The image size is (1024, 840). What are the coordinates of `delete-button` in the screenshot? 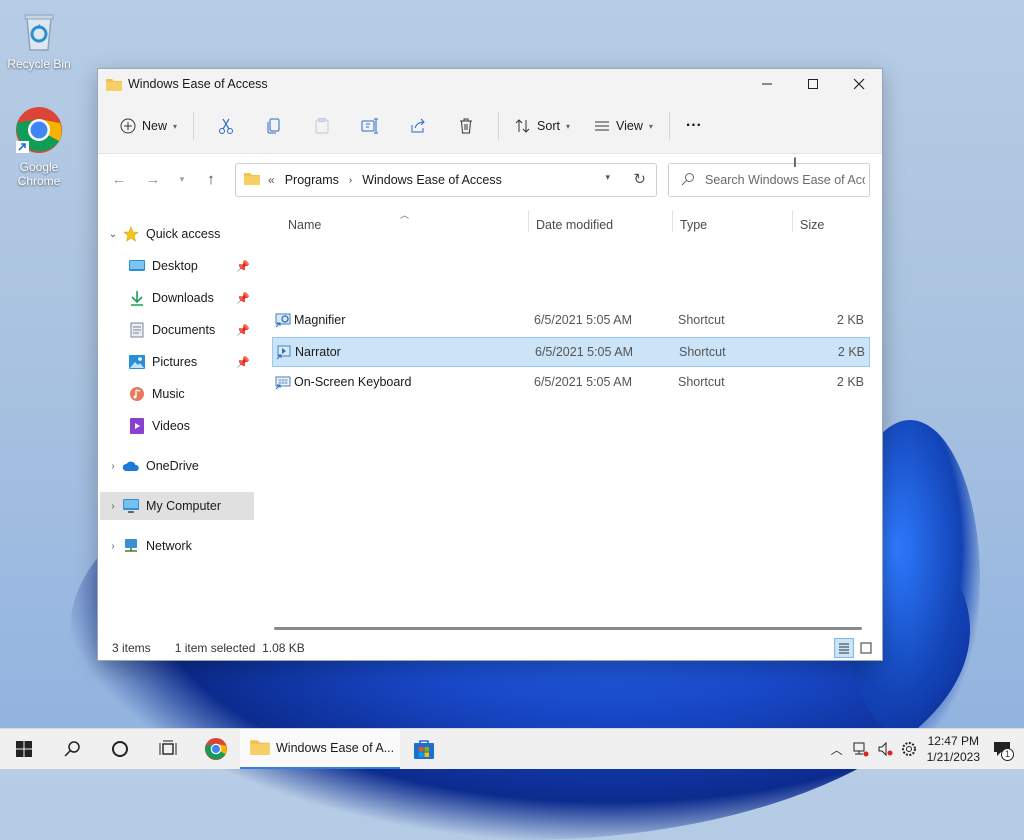 It's located at (466, 126).